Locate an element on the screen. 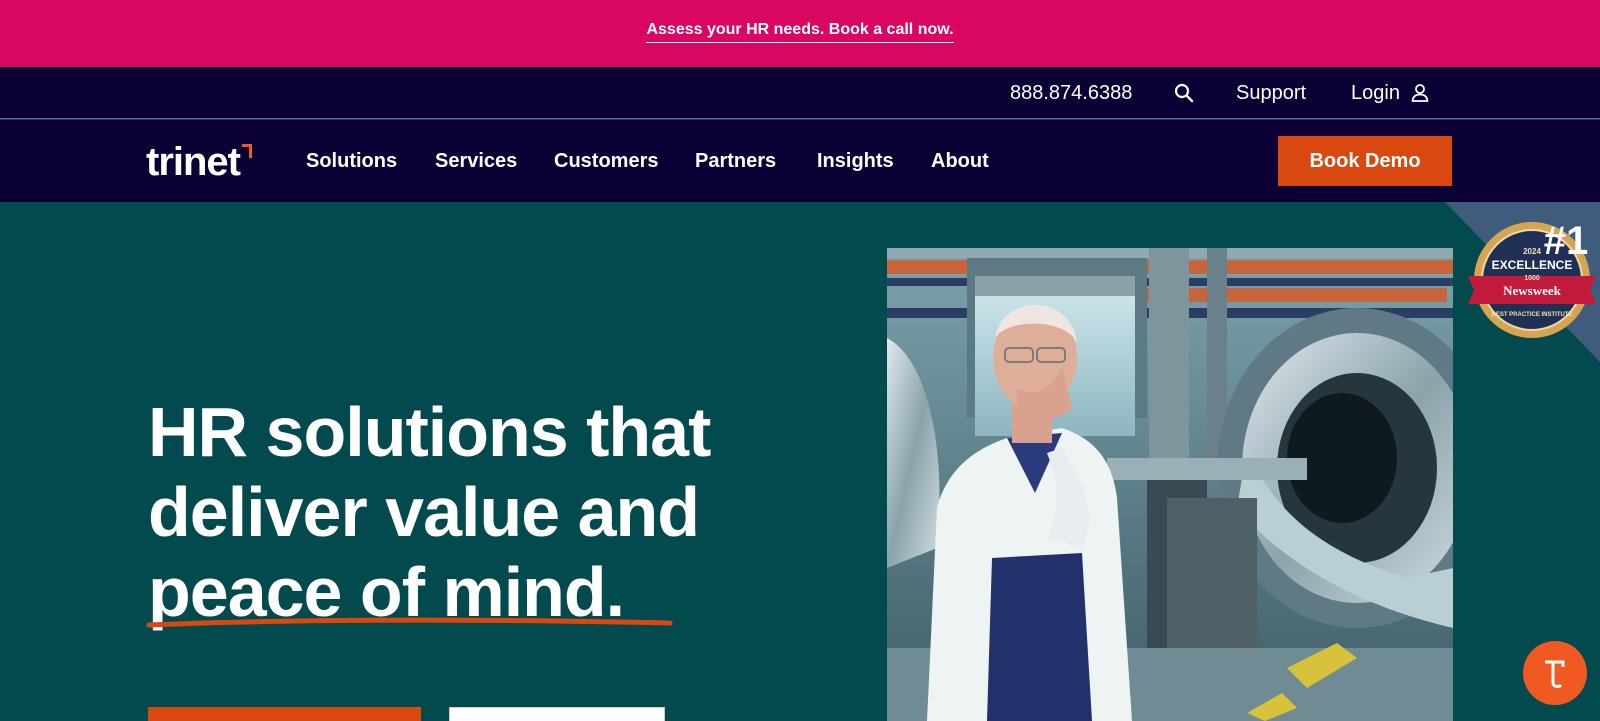 The height and width of the screenshot is (721, 1600). badge-rank: #1 is located at coordinates (1566, 241).